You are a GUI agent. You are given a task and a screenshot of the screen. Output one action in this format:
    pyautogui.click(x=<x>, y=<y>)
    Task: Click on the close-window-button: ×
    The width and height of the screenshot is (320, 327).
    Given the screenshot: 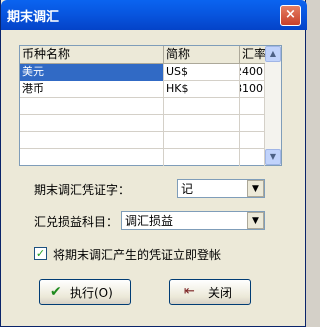 What is the action you would take?
    pyautogui.click(x=290, y=15)
    